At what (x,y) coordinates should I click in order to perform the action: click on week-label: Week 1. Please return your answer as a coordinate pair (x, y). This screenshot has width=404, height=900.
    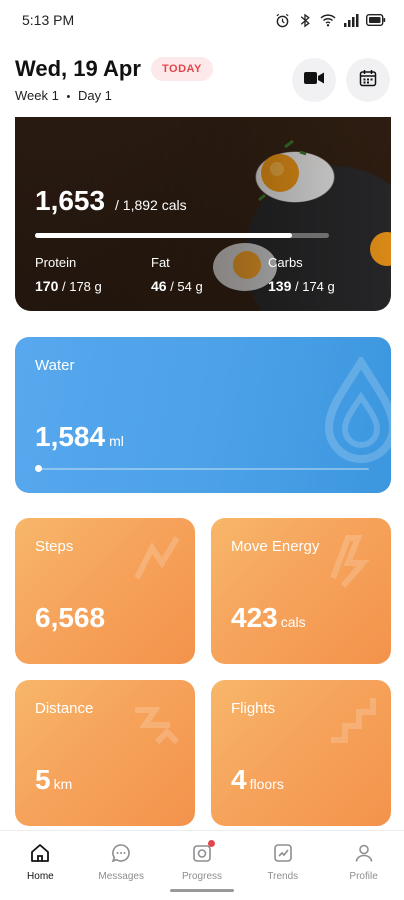
    Looking at the image, I should click on (37, 95).